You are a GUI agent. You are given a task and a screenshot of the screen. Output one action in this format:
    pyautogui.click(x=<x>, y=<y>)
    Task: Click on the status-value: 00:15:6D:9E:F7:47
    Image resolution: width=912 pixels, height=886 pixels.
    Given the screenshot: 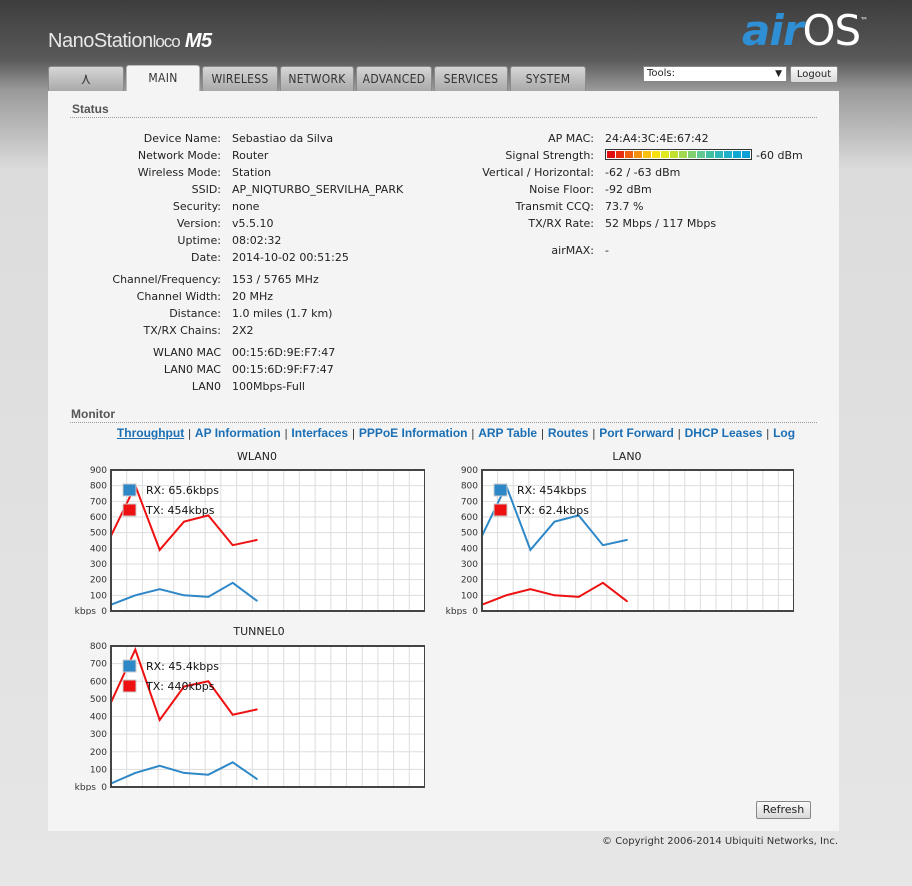 What is the action you would take?
    pyautogui.click(x=284, y=352)
    